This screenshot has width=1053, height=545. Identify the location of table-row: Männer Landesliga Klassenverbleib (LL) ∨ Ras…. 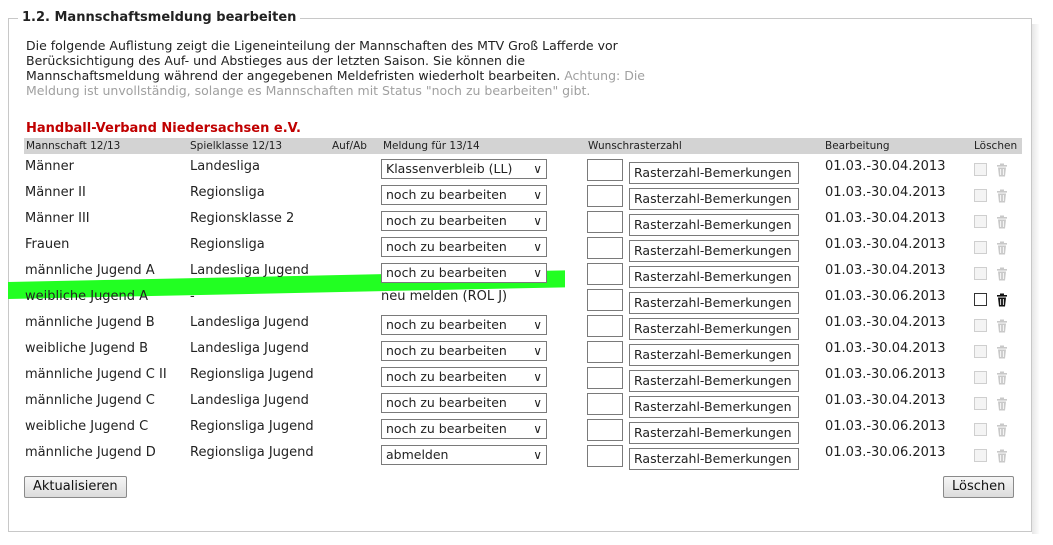
(526, 171).